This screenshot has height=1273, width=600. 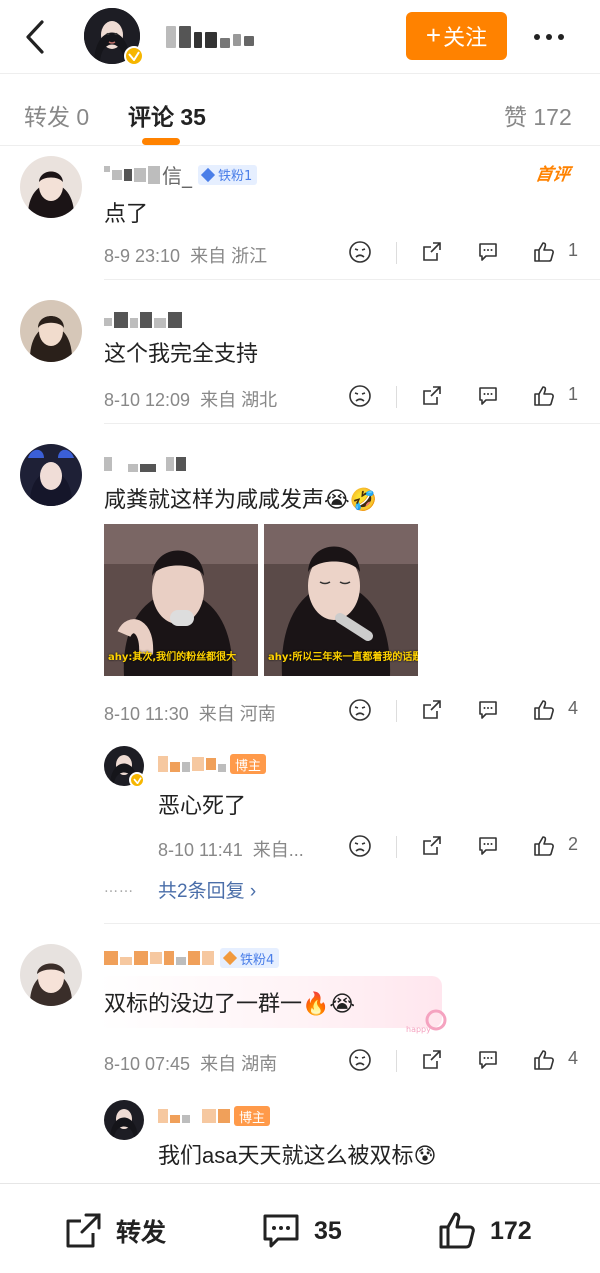 What do you see at coordinates (300, 357) in the screenshot?
I see `comment-item: 这个我完全支持 8-10 12:09 来自 湖北 1` at bounding box center [300, 357].